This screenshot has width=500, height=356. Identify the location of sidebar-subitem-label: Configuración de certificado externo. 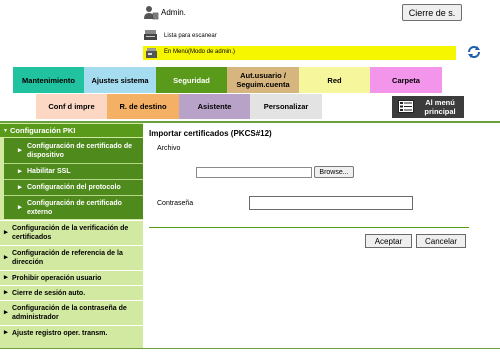
(74, 207).